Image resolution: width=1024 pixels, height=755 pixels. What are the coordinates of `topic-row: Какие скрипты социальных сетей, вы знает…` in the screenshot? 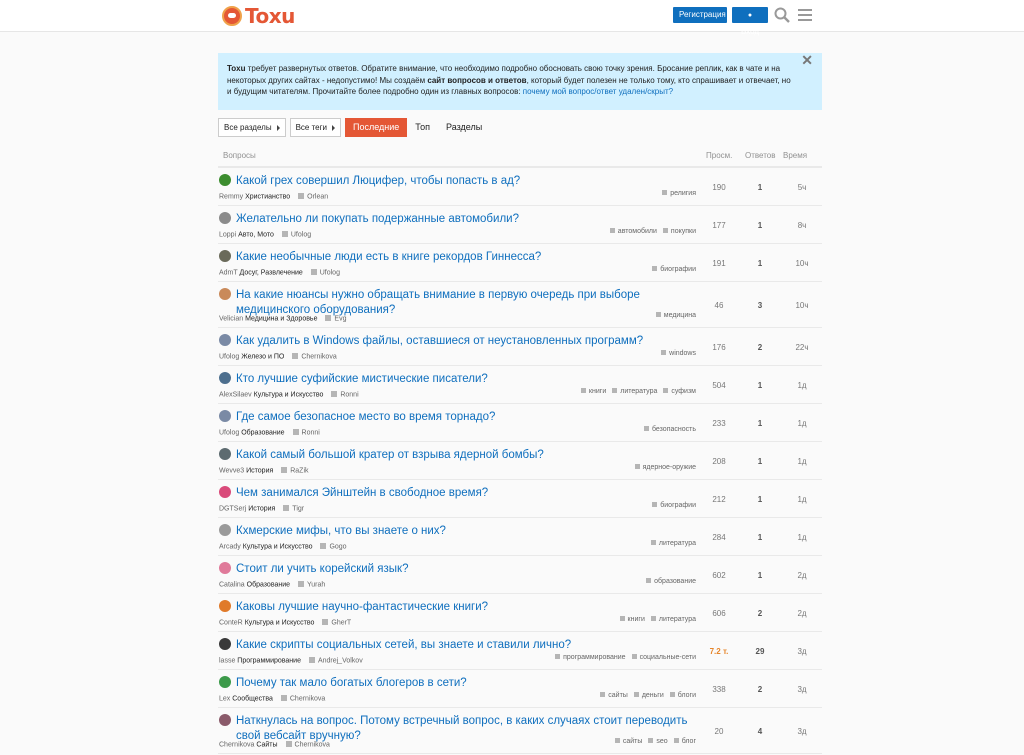 It's located at (520, 651).